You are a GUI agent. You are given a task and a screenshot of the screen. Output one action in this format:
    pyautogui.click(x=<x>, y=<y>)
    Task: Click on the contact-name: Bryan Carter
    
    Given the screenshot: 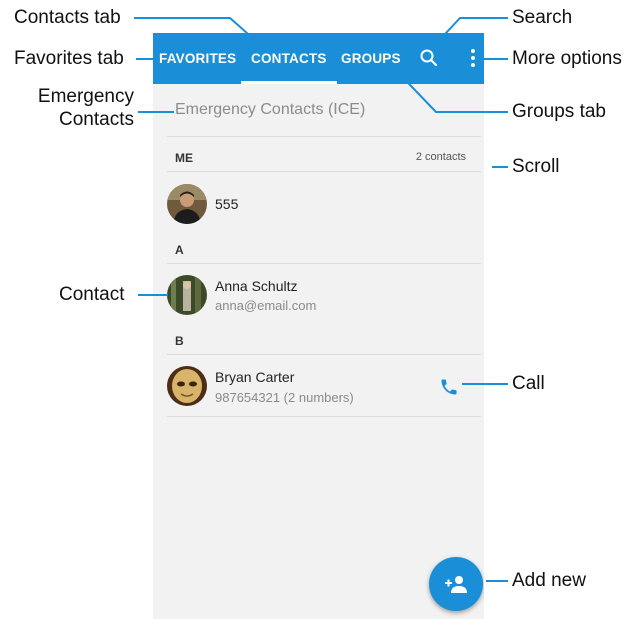 What is the action you would take?
    pyautogui.click(x=255, y=377)
    